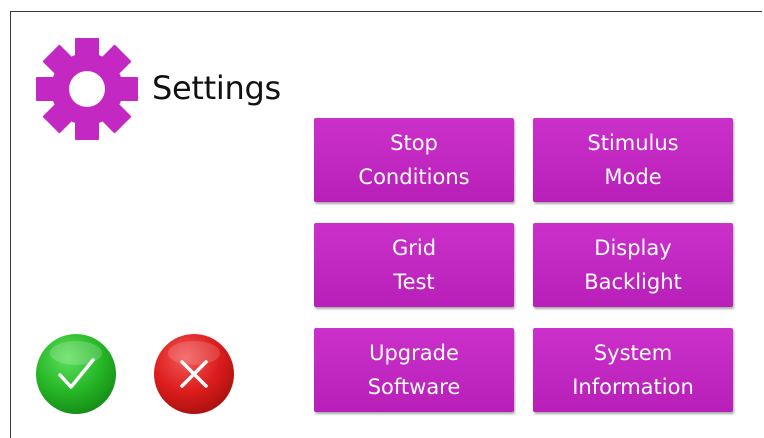  Describe the element at coordinates (633, 370) in the screenshot. I see `system-information-button: System Information` at that location.